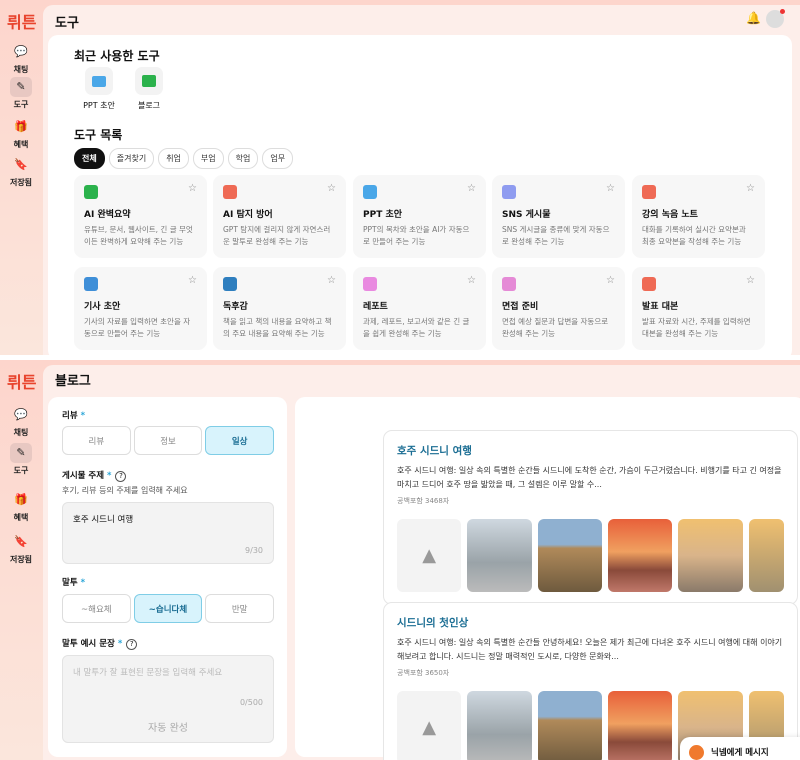 The height and width of the screenshot is (760, 800). Describe the element at coordinates (775, 18) in the screenshot. I see `avatar` at that location.